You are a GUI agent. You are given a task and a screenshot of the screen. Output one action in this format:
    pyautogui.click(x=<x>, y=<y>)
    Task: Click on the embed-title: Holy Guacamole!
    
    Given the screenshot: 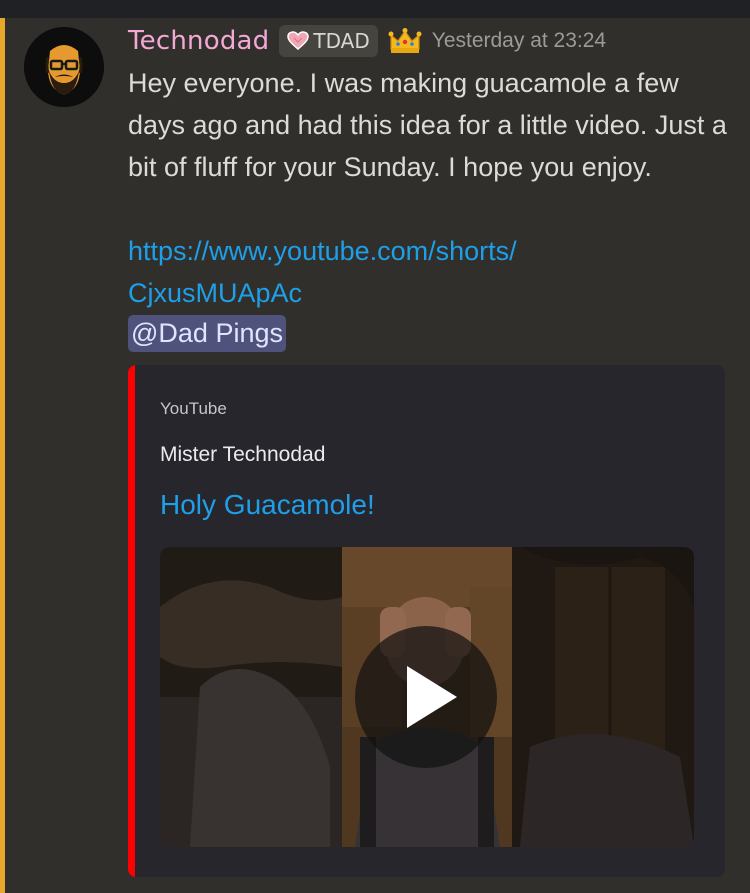 What is the action you would take?
    pyautogui.click(x=267, y=505)
    